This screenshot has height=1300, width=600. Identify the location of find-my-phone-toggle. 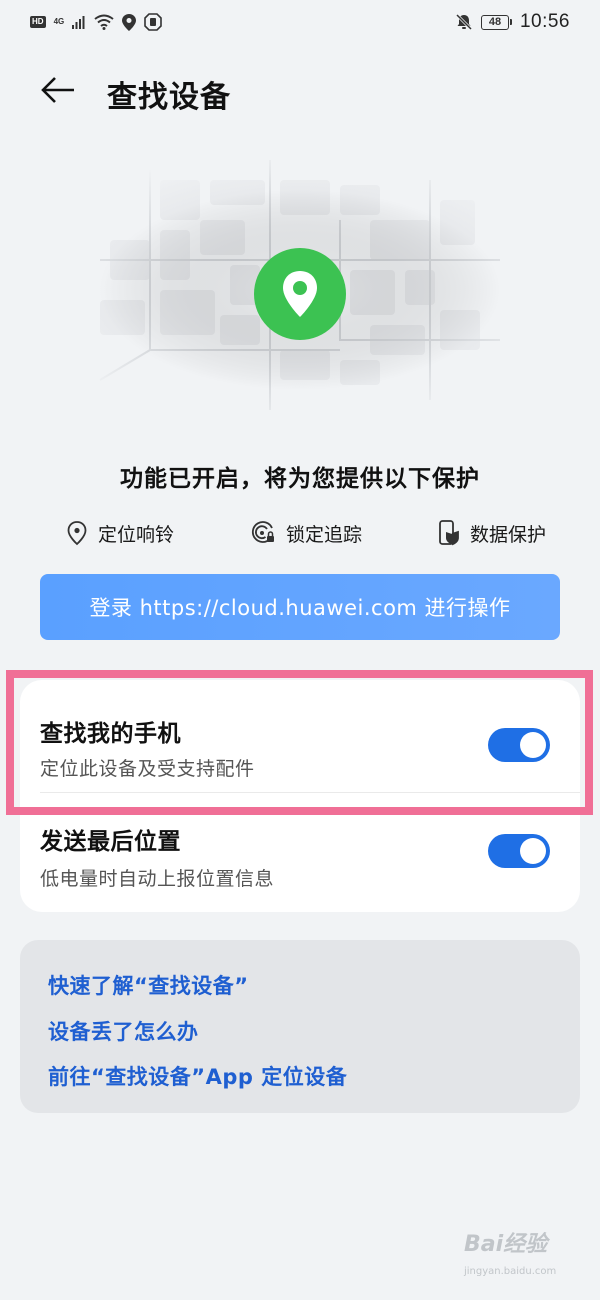
(519, 745).